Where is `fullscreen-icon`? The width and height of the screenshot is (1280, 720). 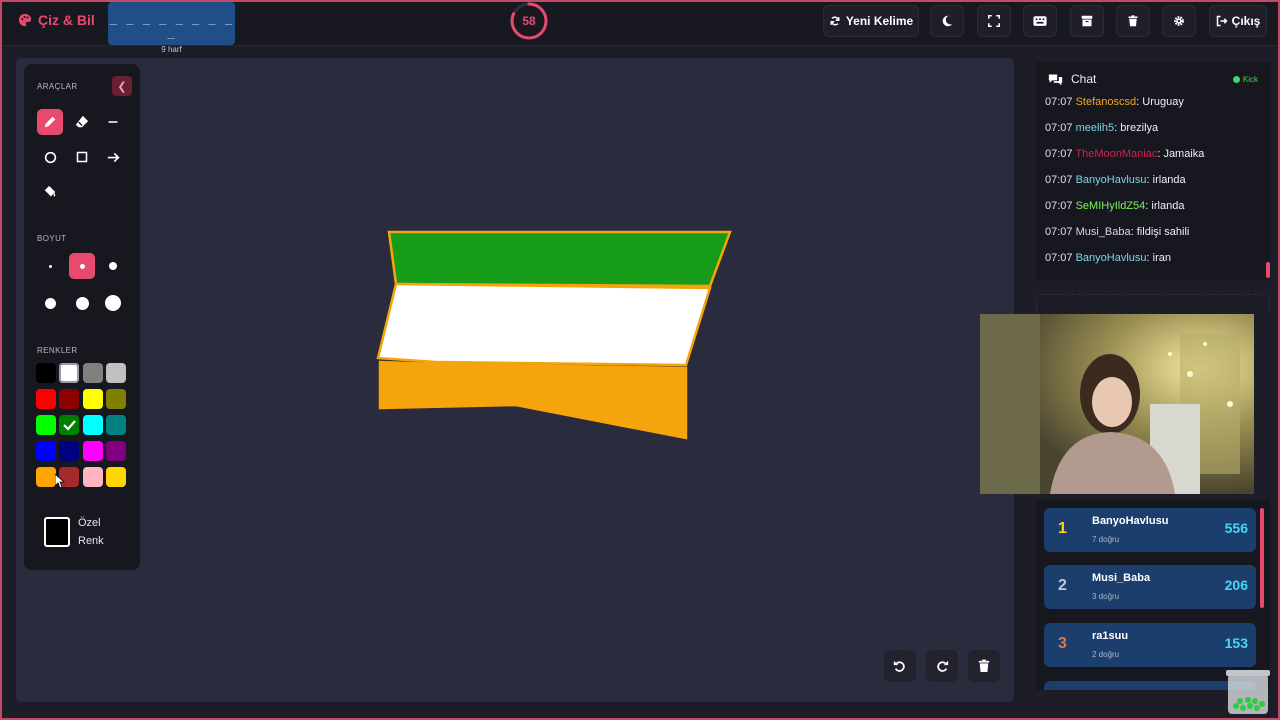
fullscreen-icon is located at coordinates (994, 21).